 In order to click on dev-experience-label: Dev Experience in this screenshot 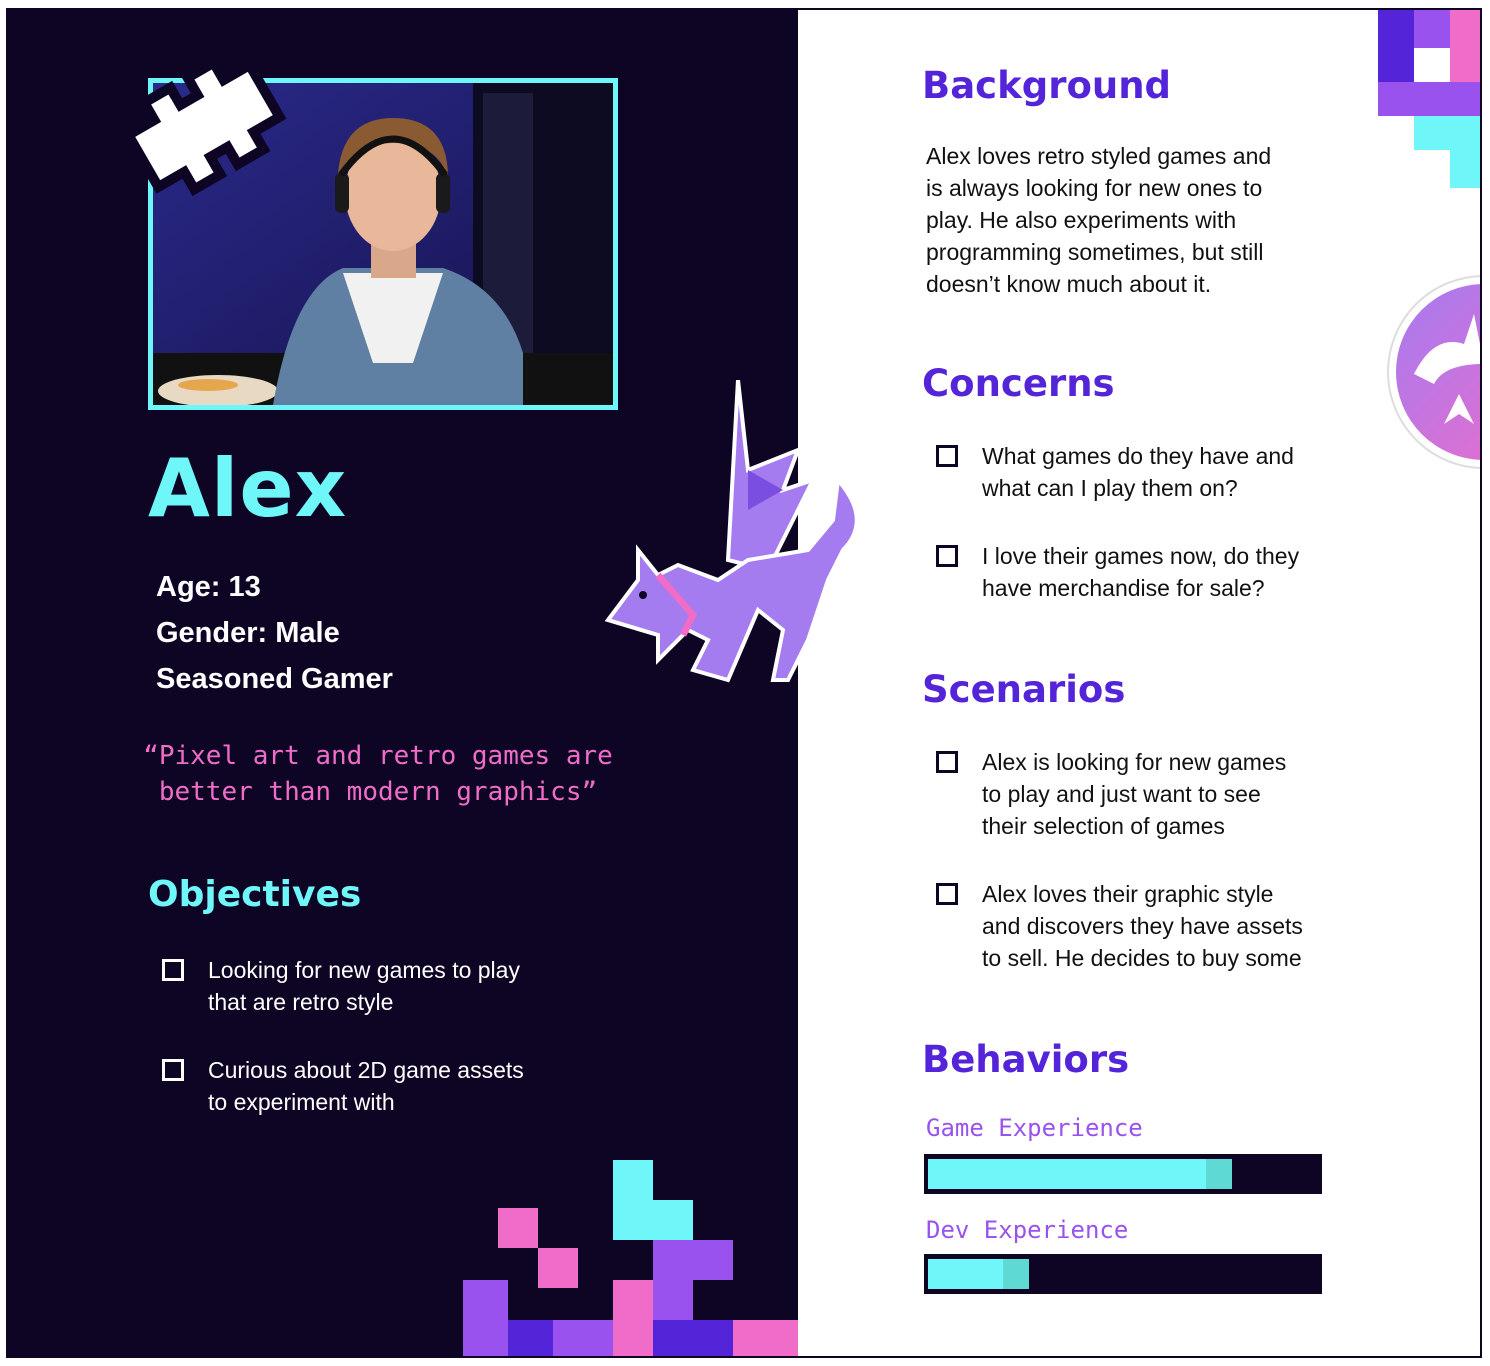, I will do `click(1027, 1230)`.